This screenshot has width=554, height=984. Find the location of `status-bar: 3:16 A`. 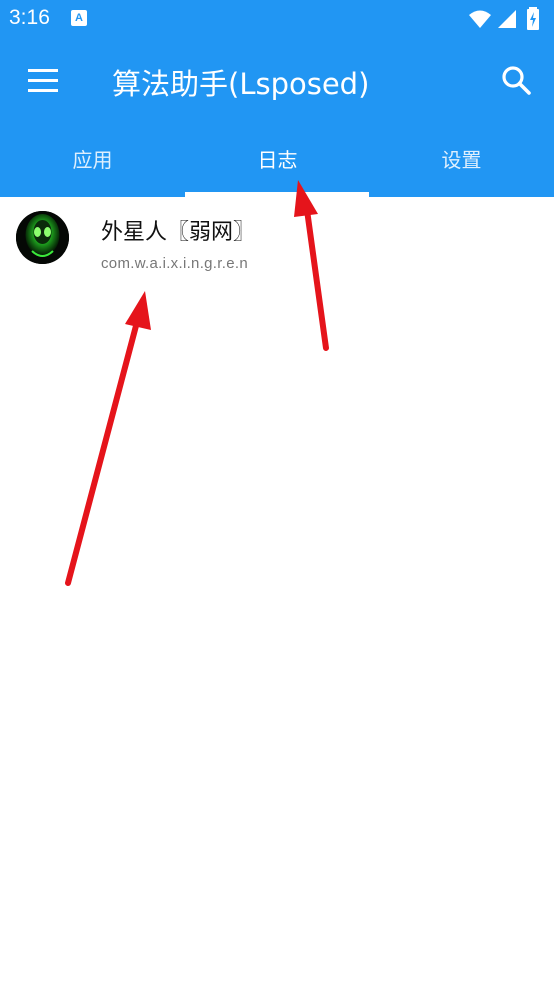

status-bar: 3:16 A is located at coordinates (277, 19).